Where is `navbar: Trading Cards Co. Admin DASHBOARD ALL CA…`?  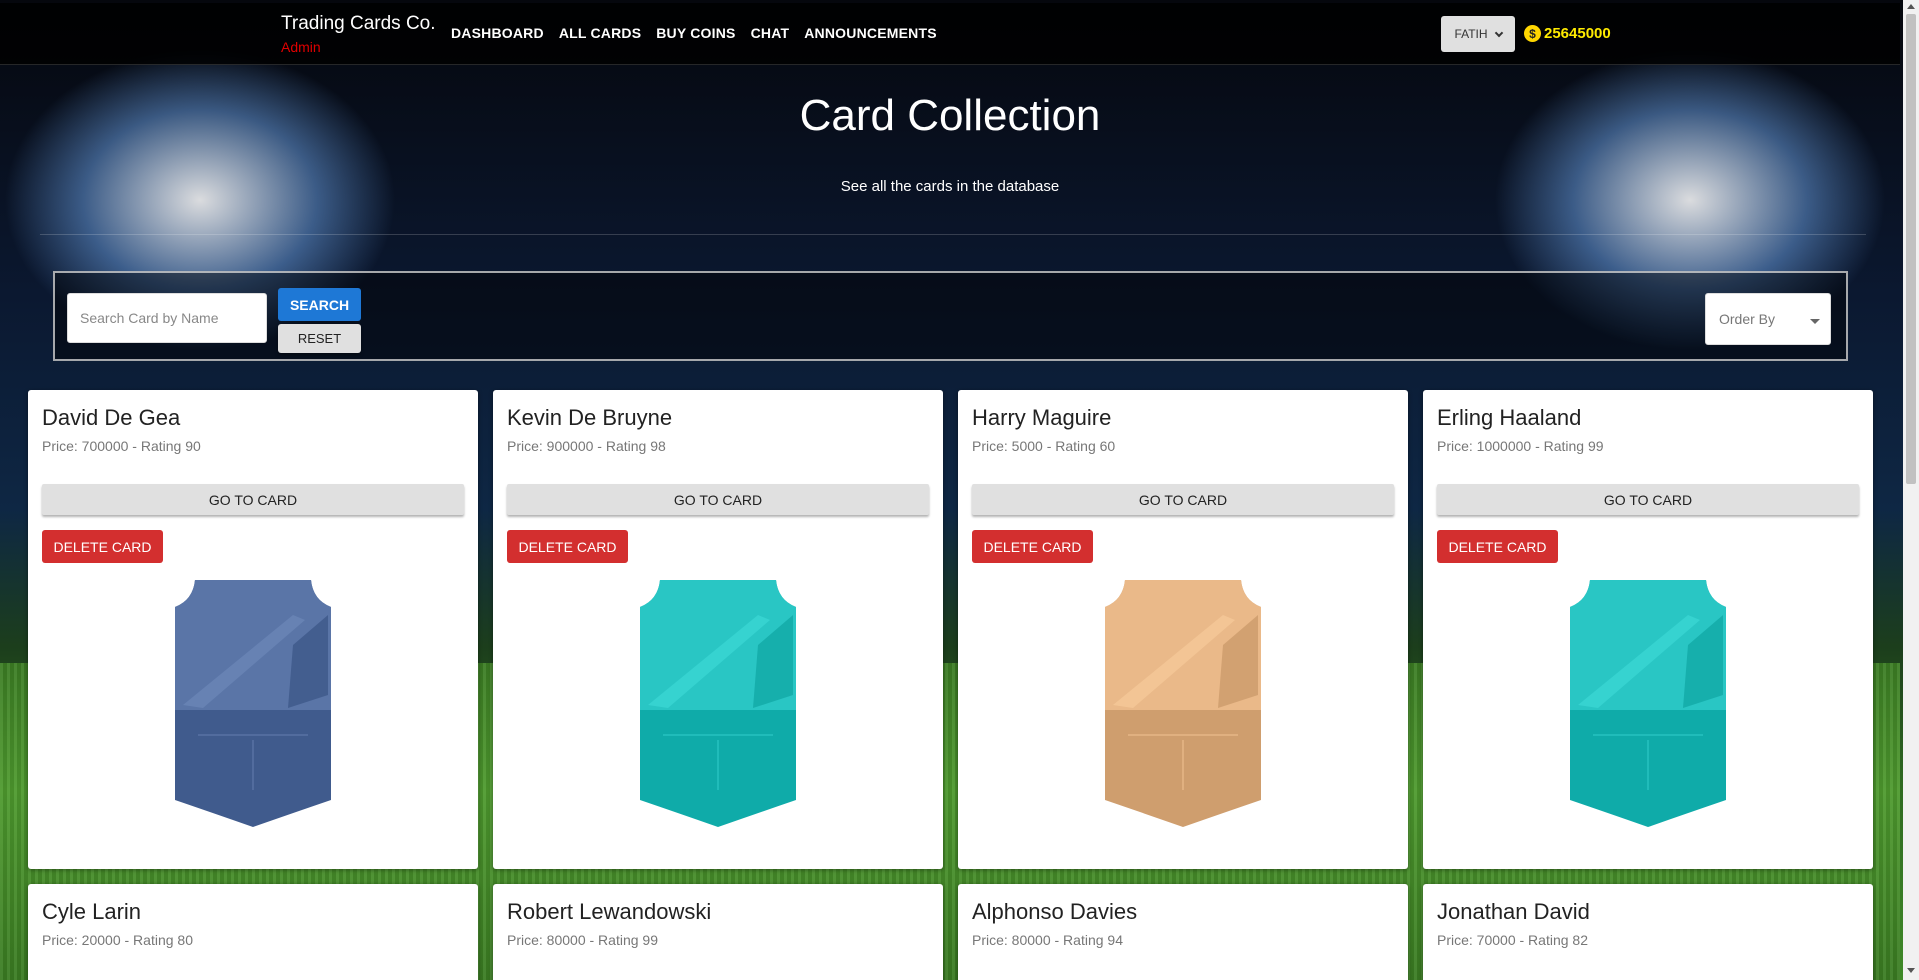 navbar: Trading Cards Co. Admin DASHBOARD ALL CA… is located at coordinates (950, 34).